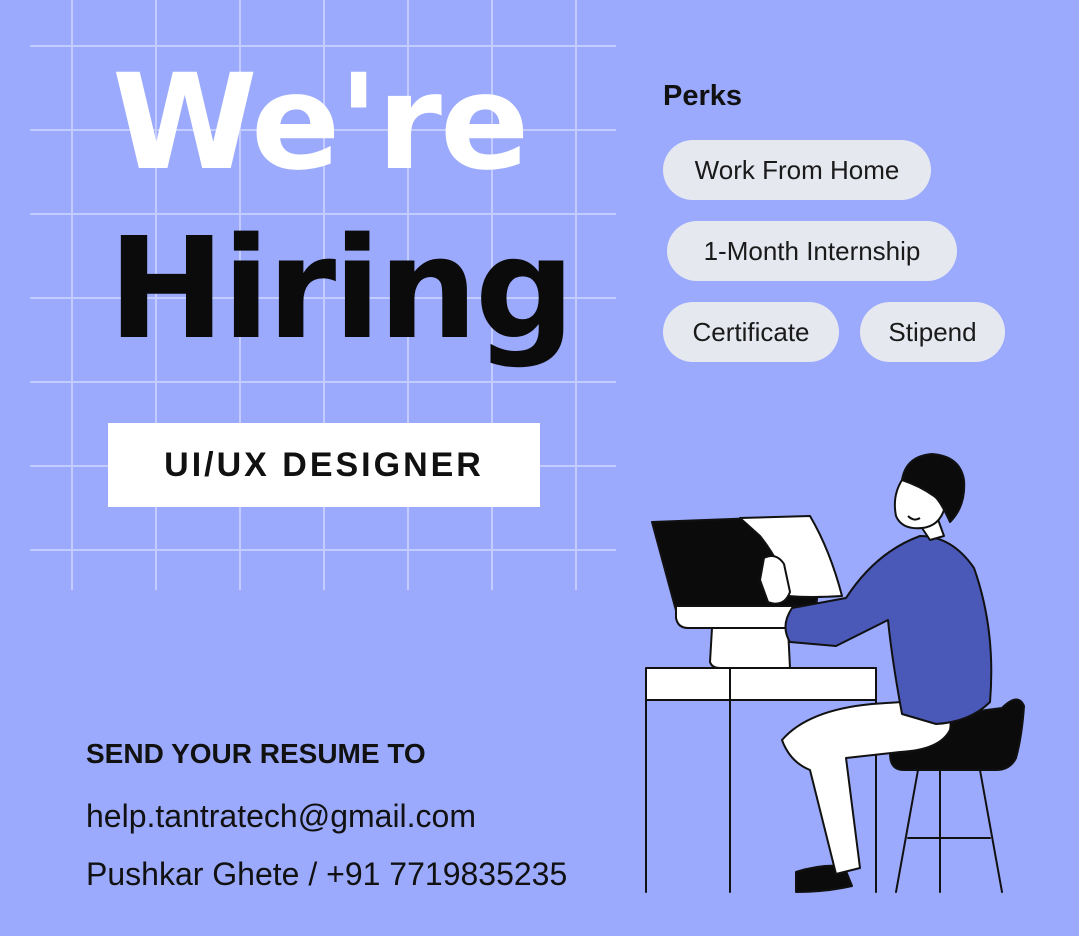 This screenshot has width=1079, height=936. I want to click on contact-email: help.tantratech@gmail.com, so click(281, 816).